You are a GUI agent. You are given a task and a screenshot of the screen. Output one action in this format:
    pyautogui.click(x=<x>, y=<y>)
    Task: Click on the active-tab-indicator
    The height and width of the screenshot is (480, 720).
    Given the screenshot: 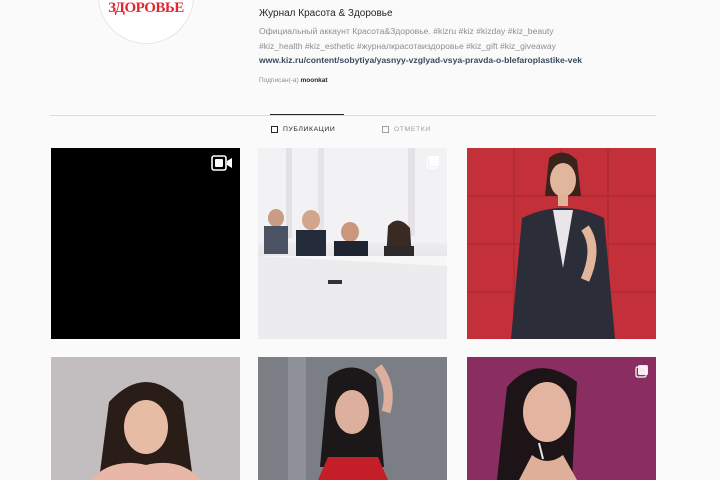 What is the action you would take?
    pyautogui.click(x=307, y=114)
    